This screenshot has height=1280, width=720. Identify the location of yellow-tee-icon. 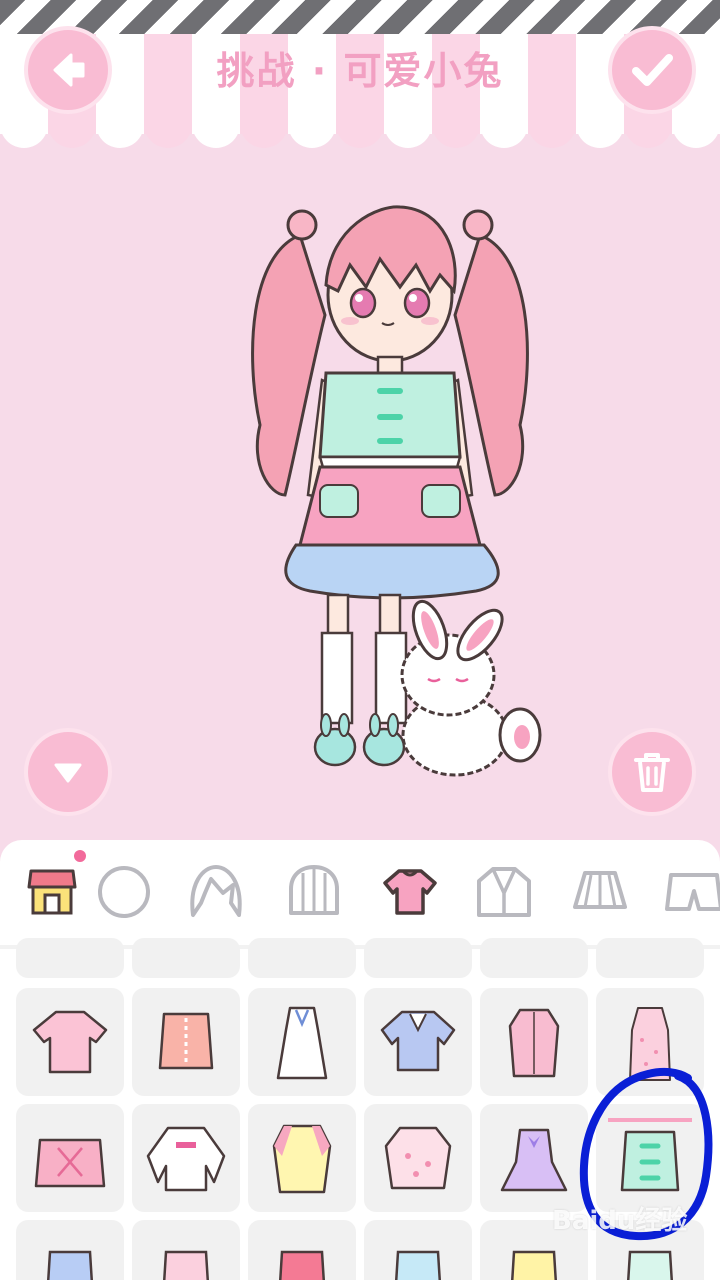
(302, 1159).